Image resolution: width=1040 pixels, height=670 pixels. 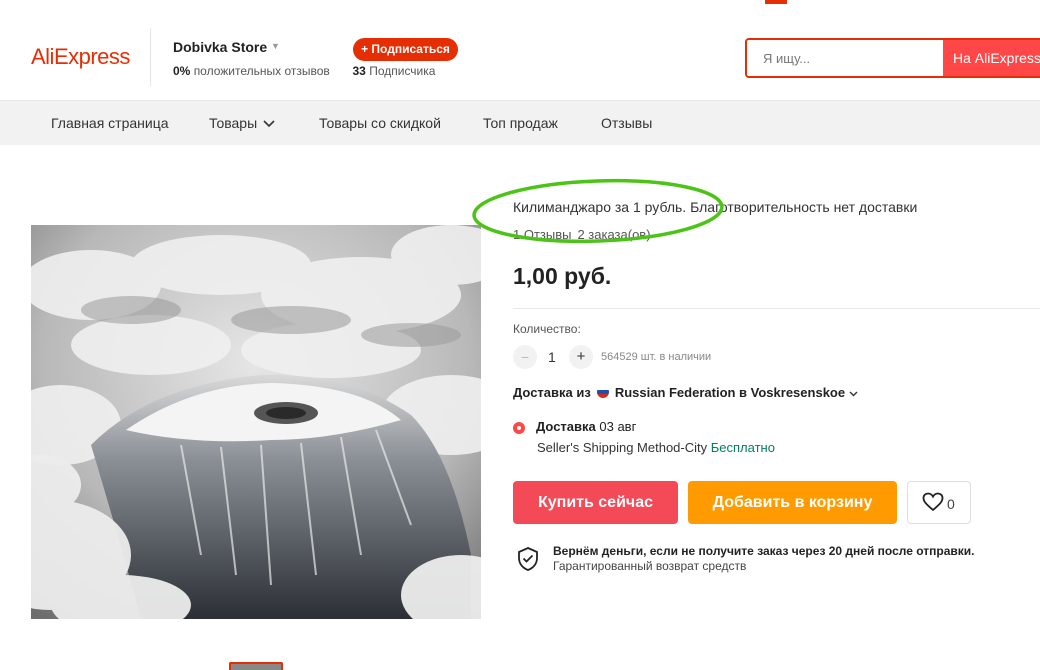 What do you see at coordinates (951, 504) in the screenshot?
I see `wishlist-count: 0` at bounding box center [951, 504].